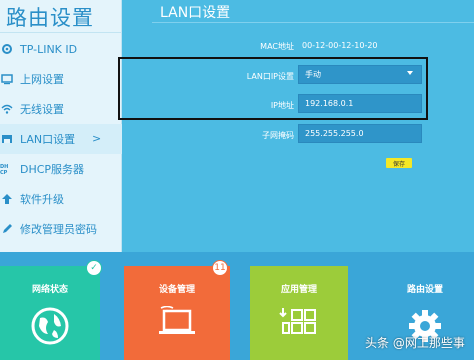 The image size is (474, 360). Describe the element at coordinates (7, 139) in the screenshot. I see `lan-port-icon` at that location.